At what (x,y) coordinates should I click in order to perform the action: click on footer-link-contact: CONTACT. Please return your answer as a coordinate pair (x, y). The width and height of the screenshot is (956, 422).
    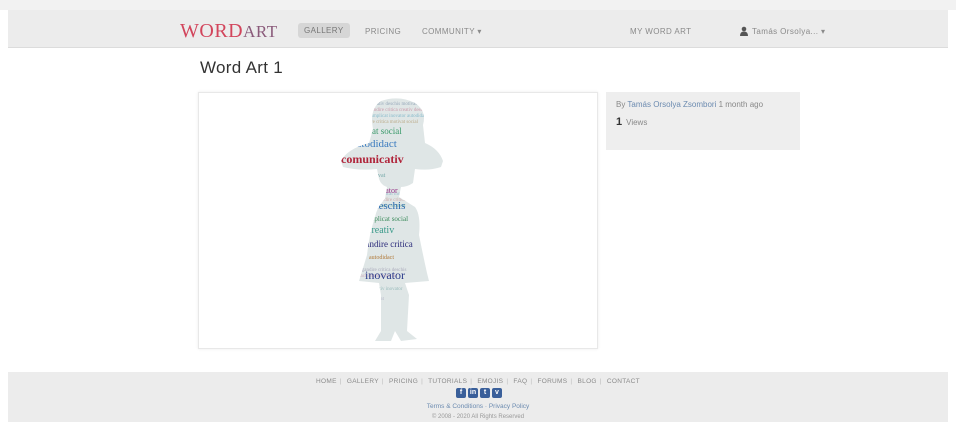
    Looking at the image, I should click on (623, 381).